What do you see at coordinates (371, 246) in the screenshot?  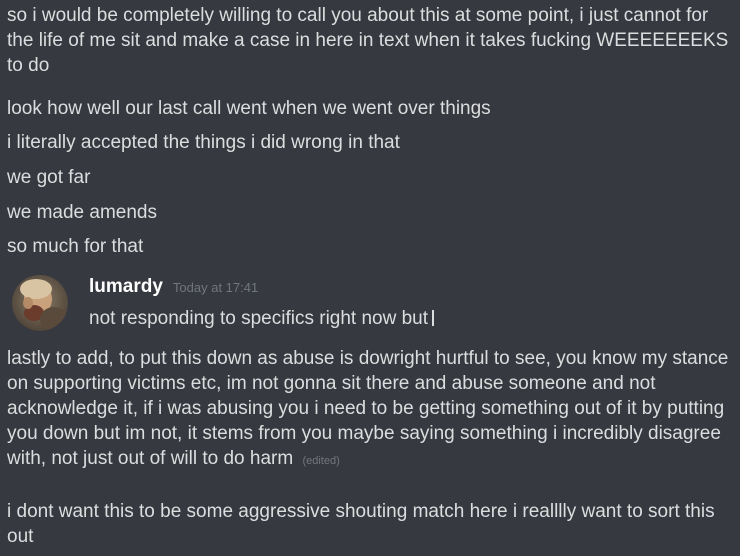 I see `message: so much for that` at bounding box center [371, 246].